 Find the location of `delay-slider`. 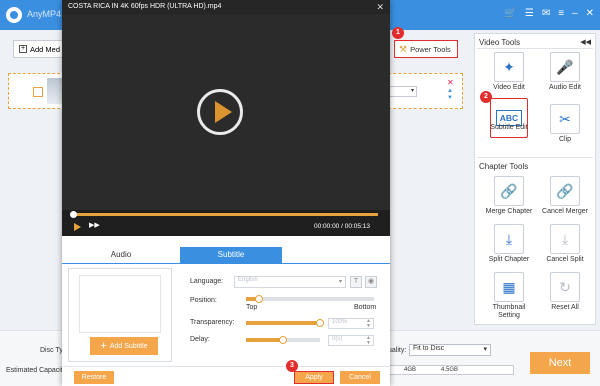

delay-slider is located at coordinates (283, 340).